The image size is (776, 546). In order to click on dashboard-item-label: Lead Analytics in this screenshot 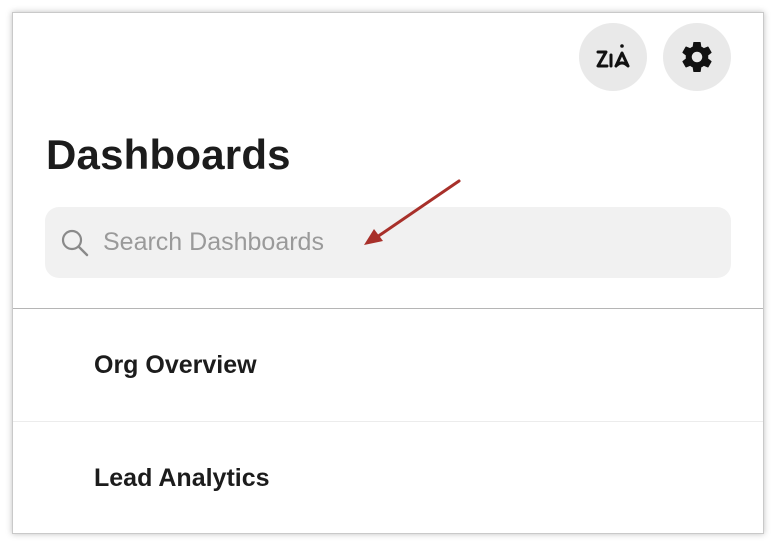, I will do `click(182, 477)`.